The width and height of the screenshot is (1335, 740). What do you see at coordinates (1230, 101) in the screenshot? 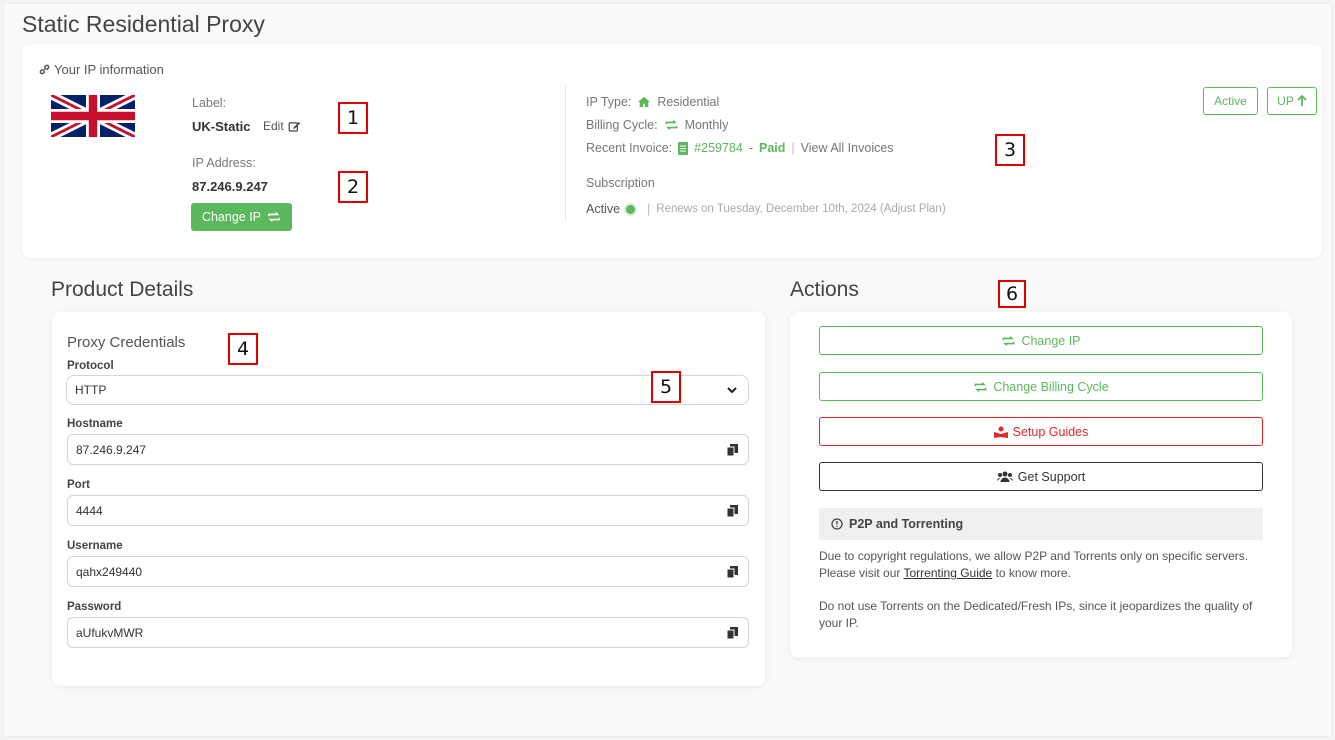
I see `status-badge: Active` at bounding box center [1230, 101].